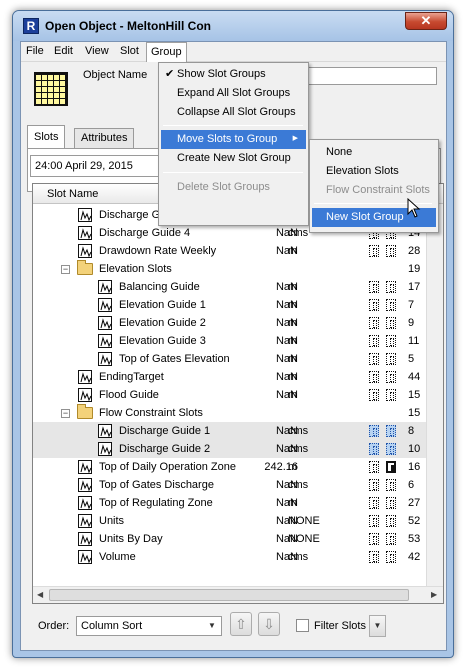  Describe the element at coordinates (85, 411) in the screenshot. I see `folder-icon` at that location.